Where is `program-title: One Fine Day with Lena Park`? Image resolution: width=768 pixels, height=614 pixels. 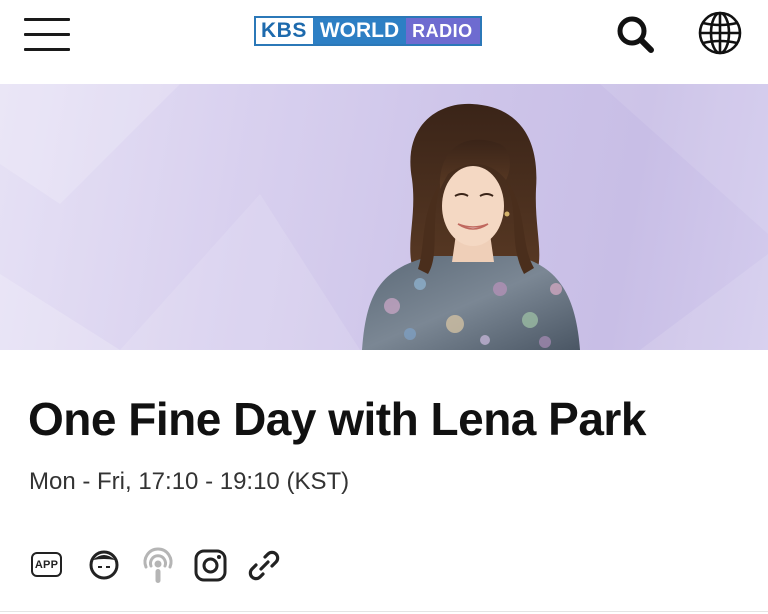 program-title: One Fine Day with Lena Park is located at coordinates (337, 419).